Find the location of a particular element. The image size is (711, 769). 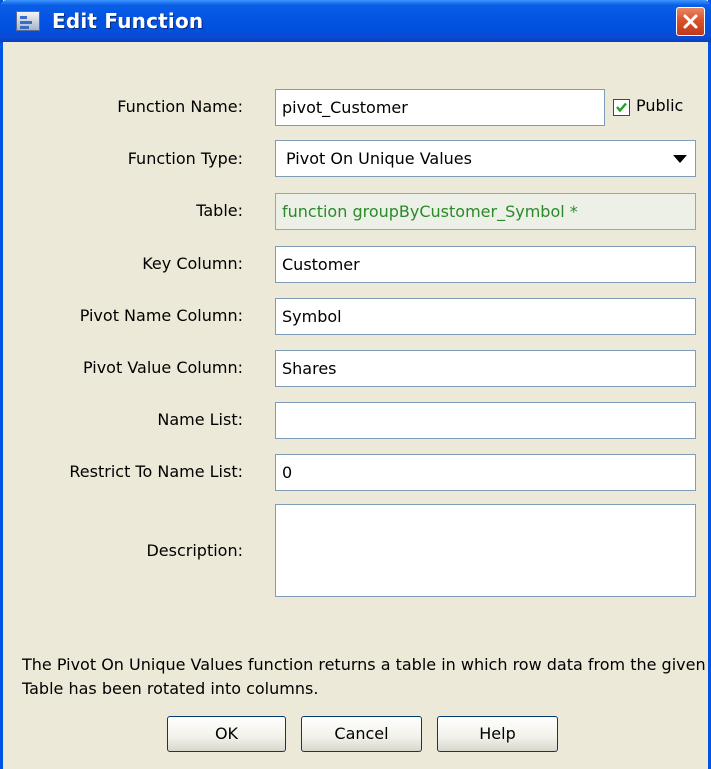

cancel-button: Cancel is located at coordinates (361, 734).